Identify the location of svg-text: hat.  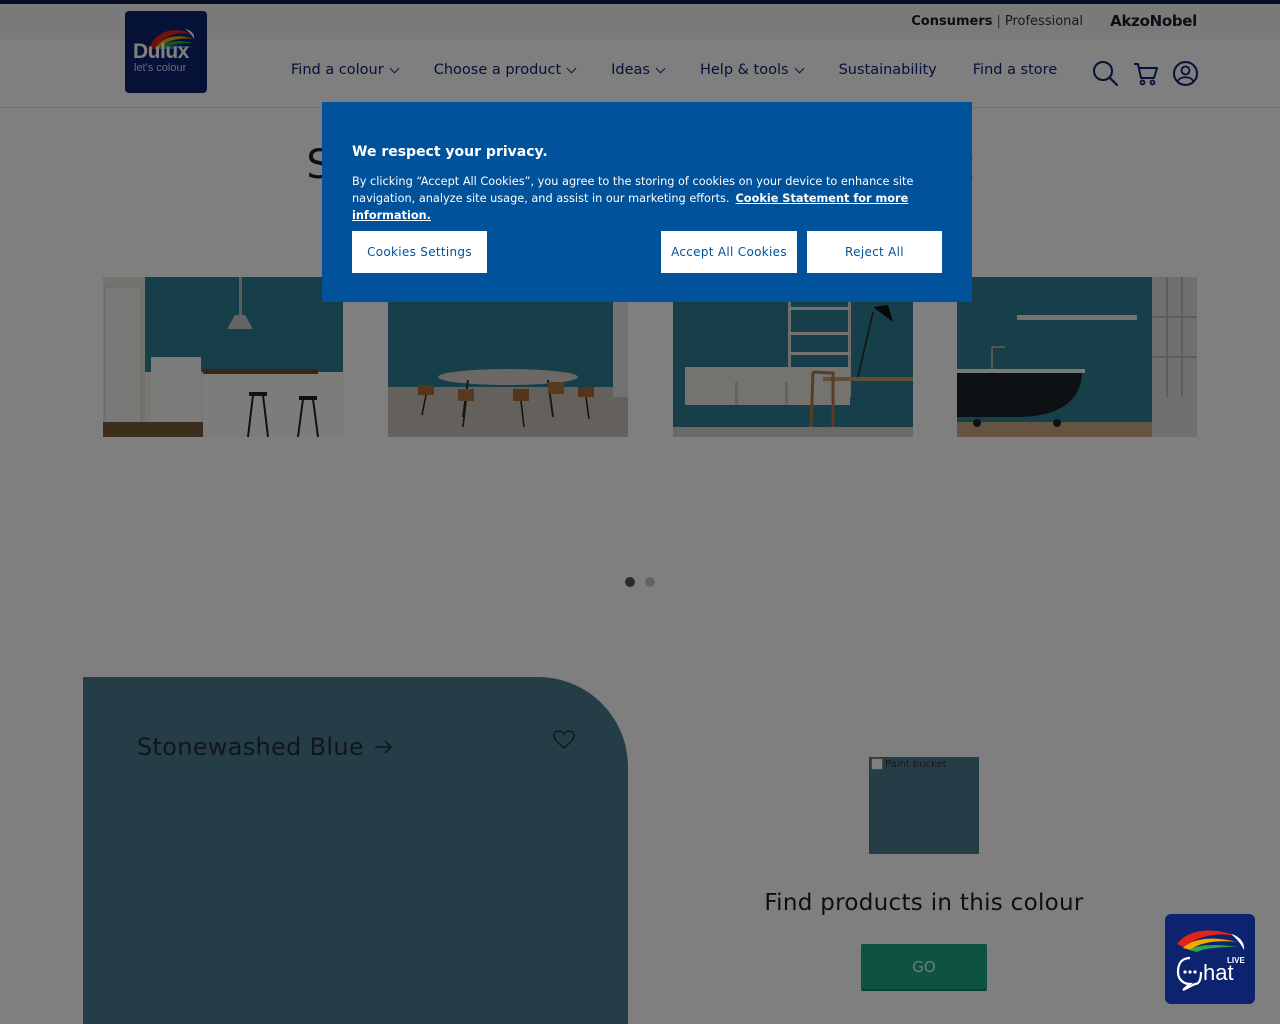
(1218, 972).